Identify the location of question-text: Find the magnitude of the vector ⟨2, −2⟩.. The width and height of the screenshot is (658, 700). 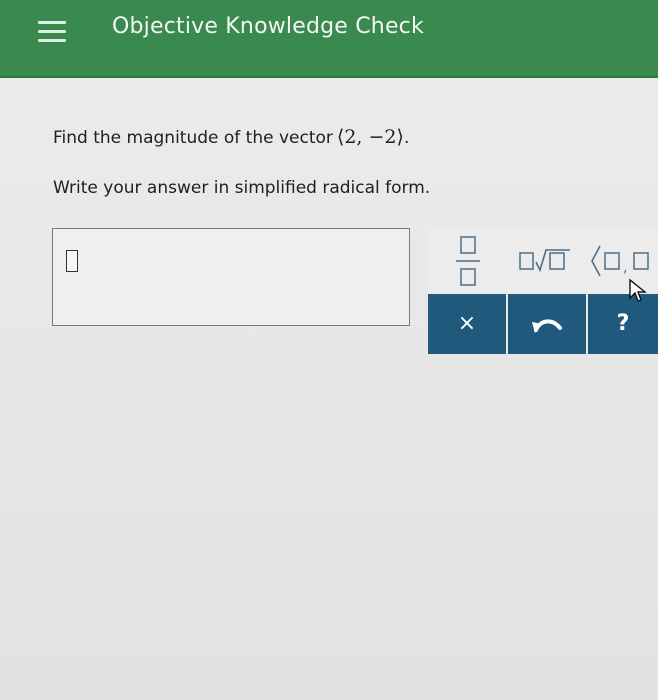
(231, 137).